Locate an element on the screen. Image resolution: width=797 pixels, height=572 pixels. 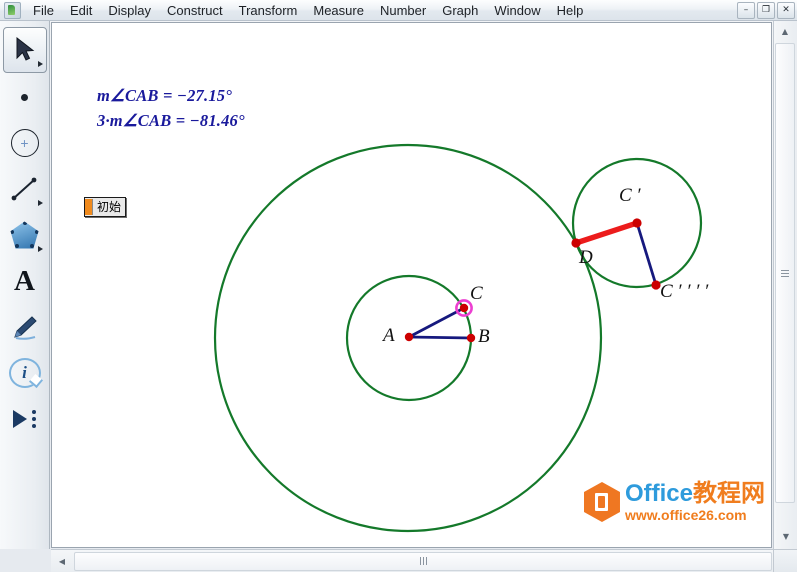
segment-ac is located at coordinates (436, 322).